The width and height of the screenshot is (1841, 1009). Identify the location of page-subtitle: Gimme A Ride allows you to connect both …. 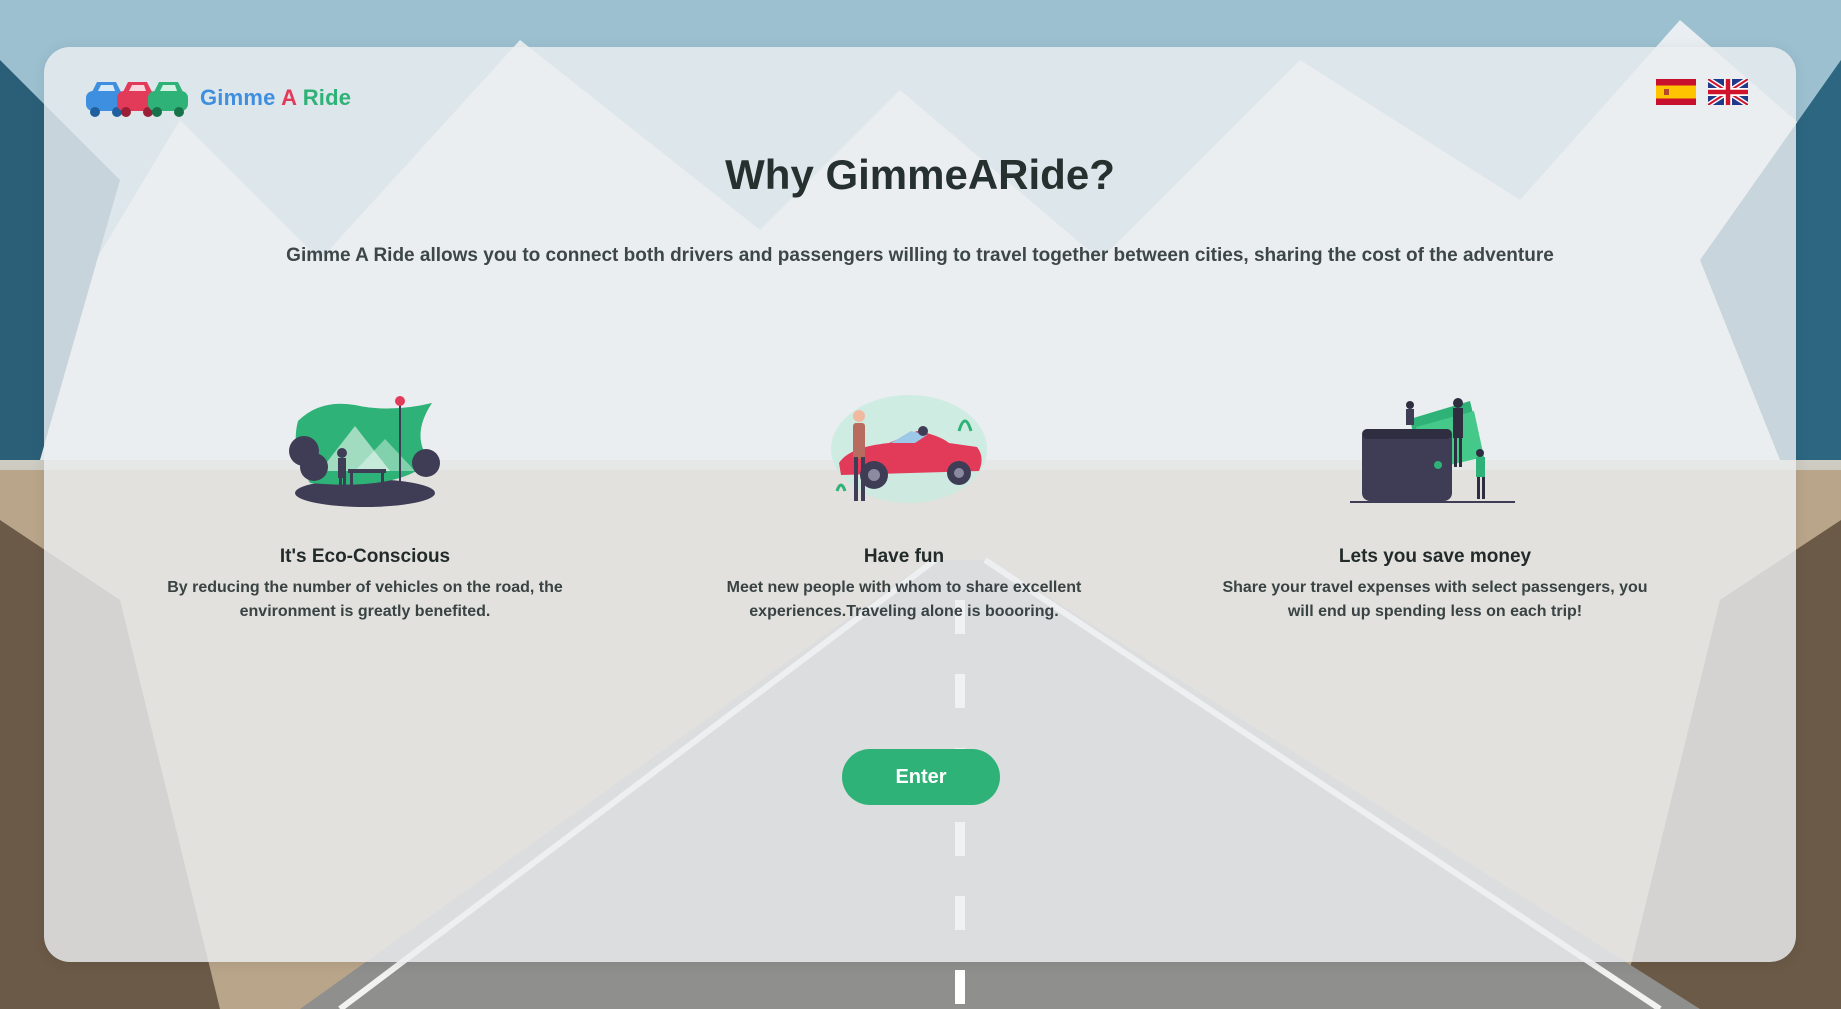
(920, 255).